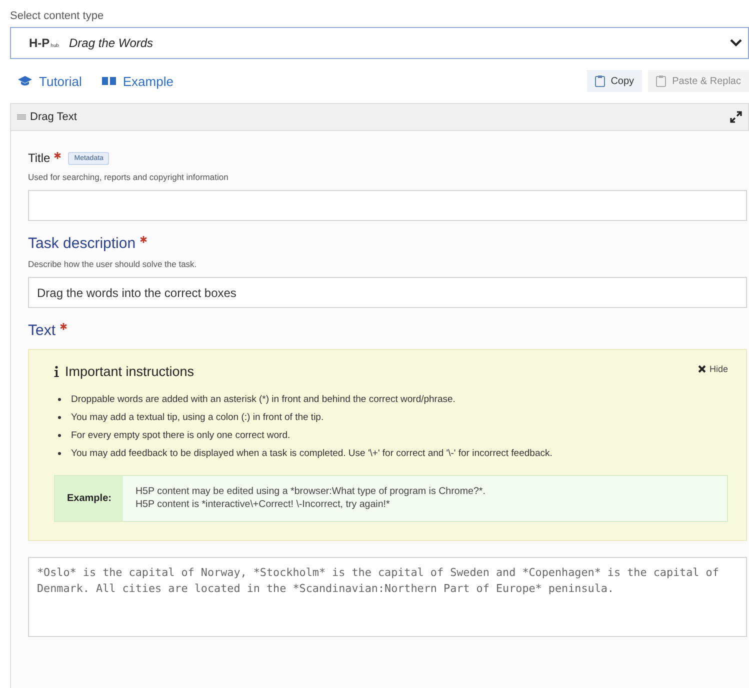 The image size is (749, 688). What do you see at coordinates (82, 243) in the screenshot?
I see `field-label: Task description` at bounding box center [82, 243].